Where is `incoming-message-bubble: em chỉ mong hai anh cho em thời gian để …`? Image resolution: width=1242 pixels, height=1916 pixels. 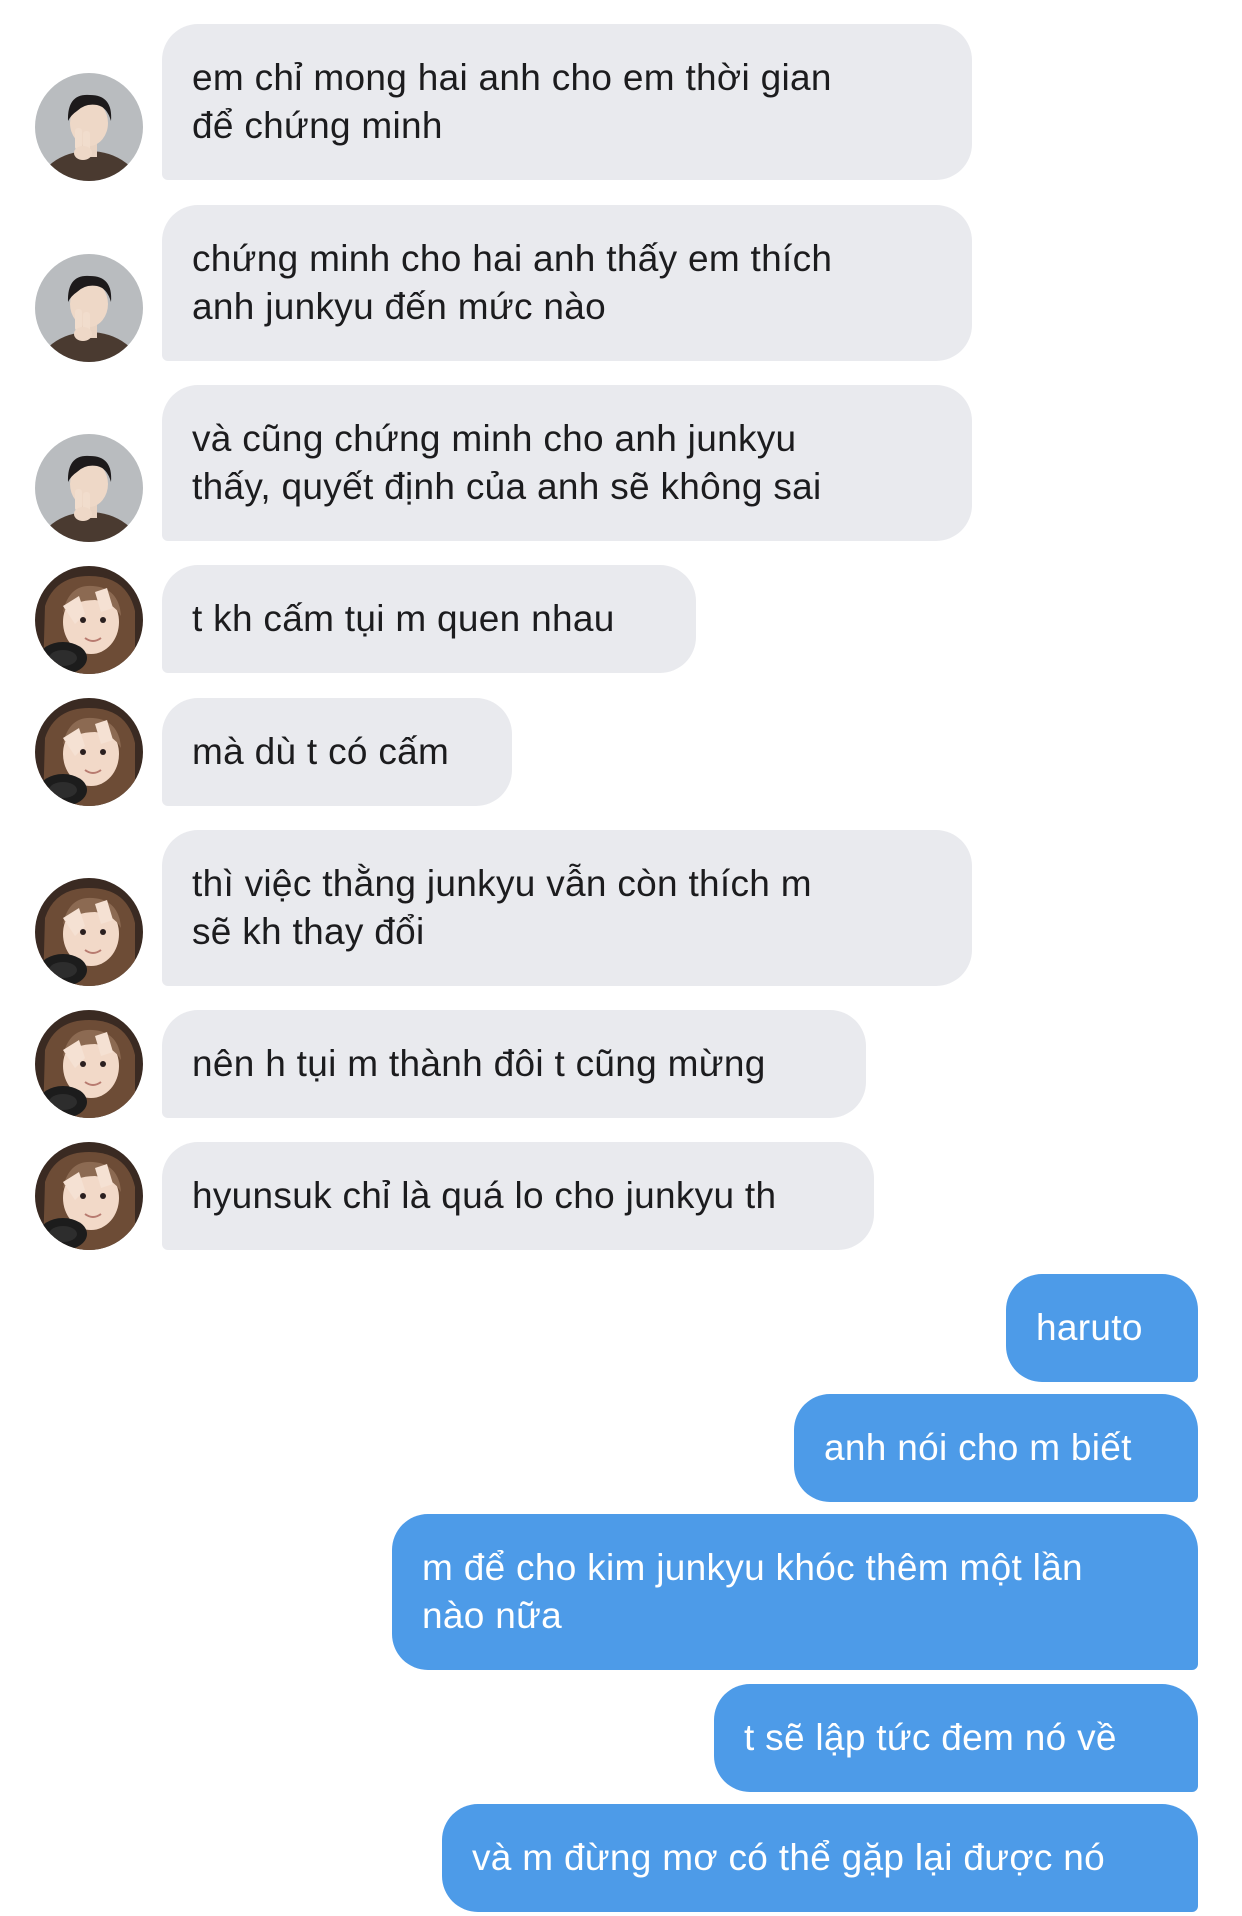
incoming-message-bubble: em chỉ mong hai anh cho em thời gian để … is located at coordinates (567, 102).